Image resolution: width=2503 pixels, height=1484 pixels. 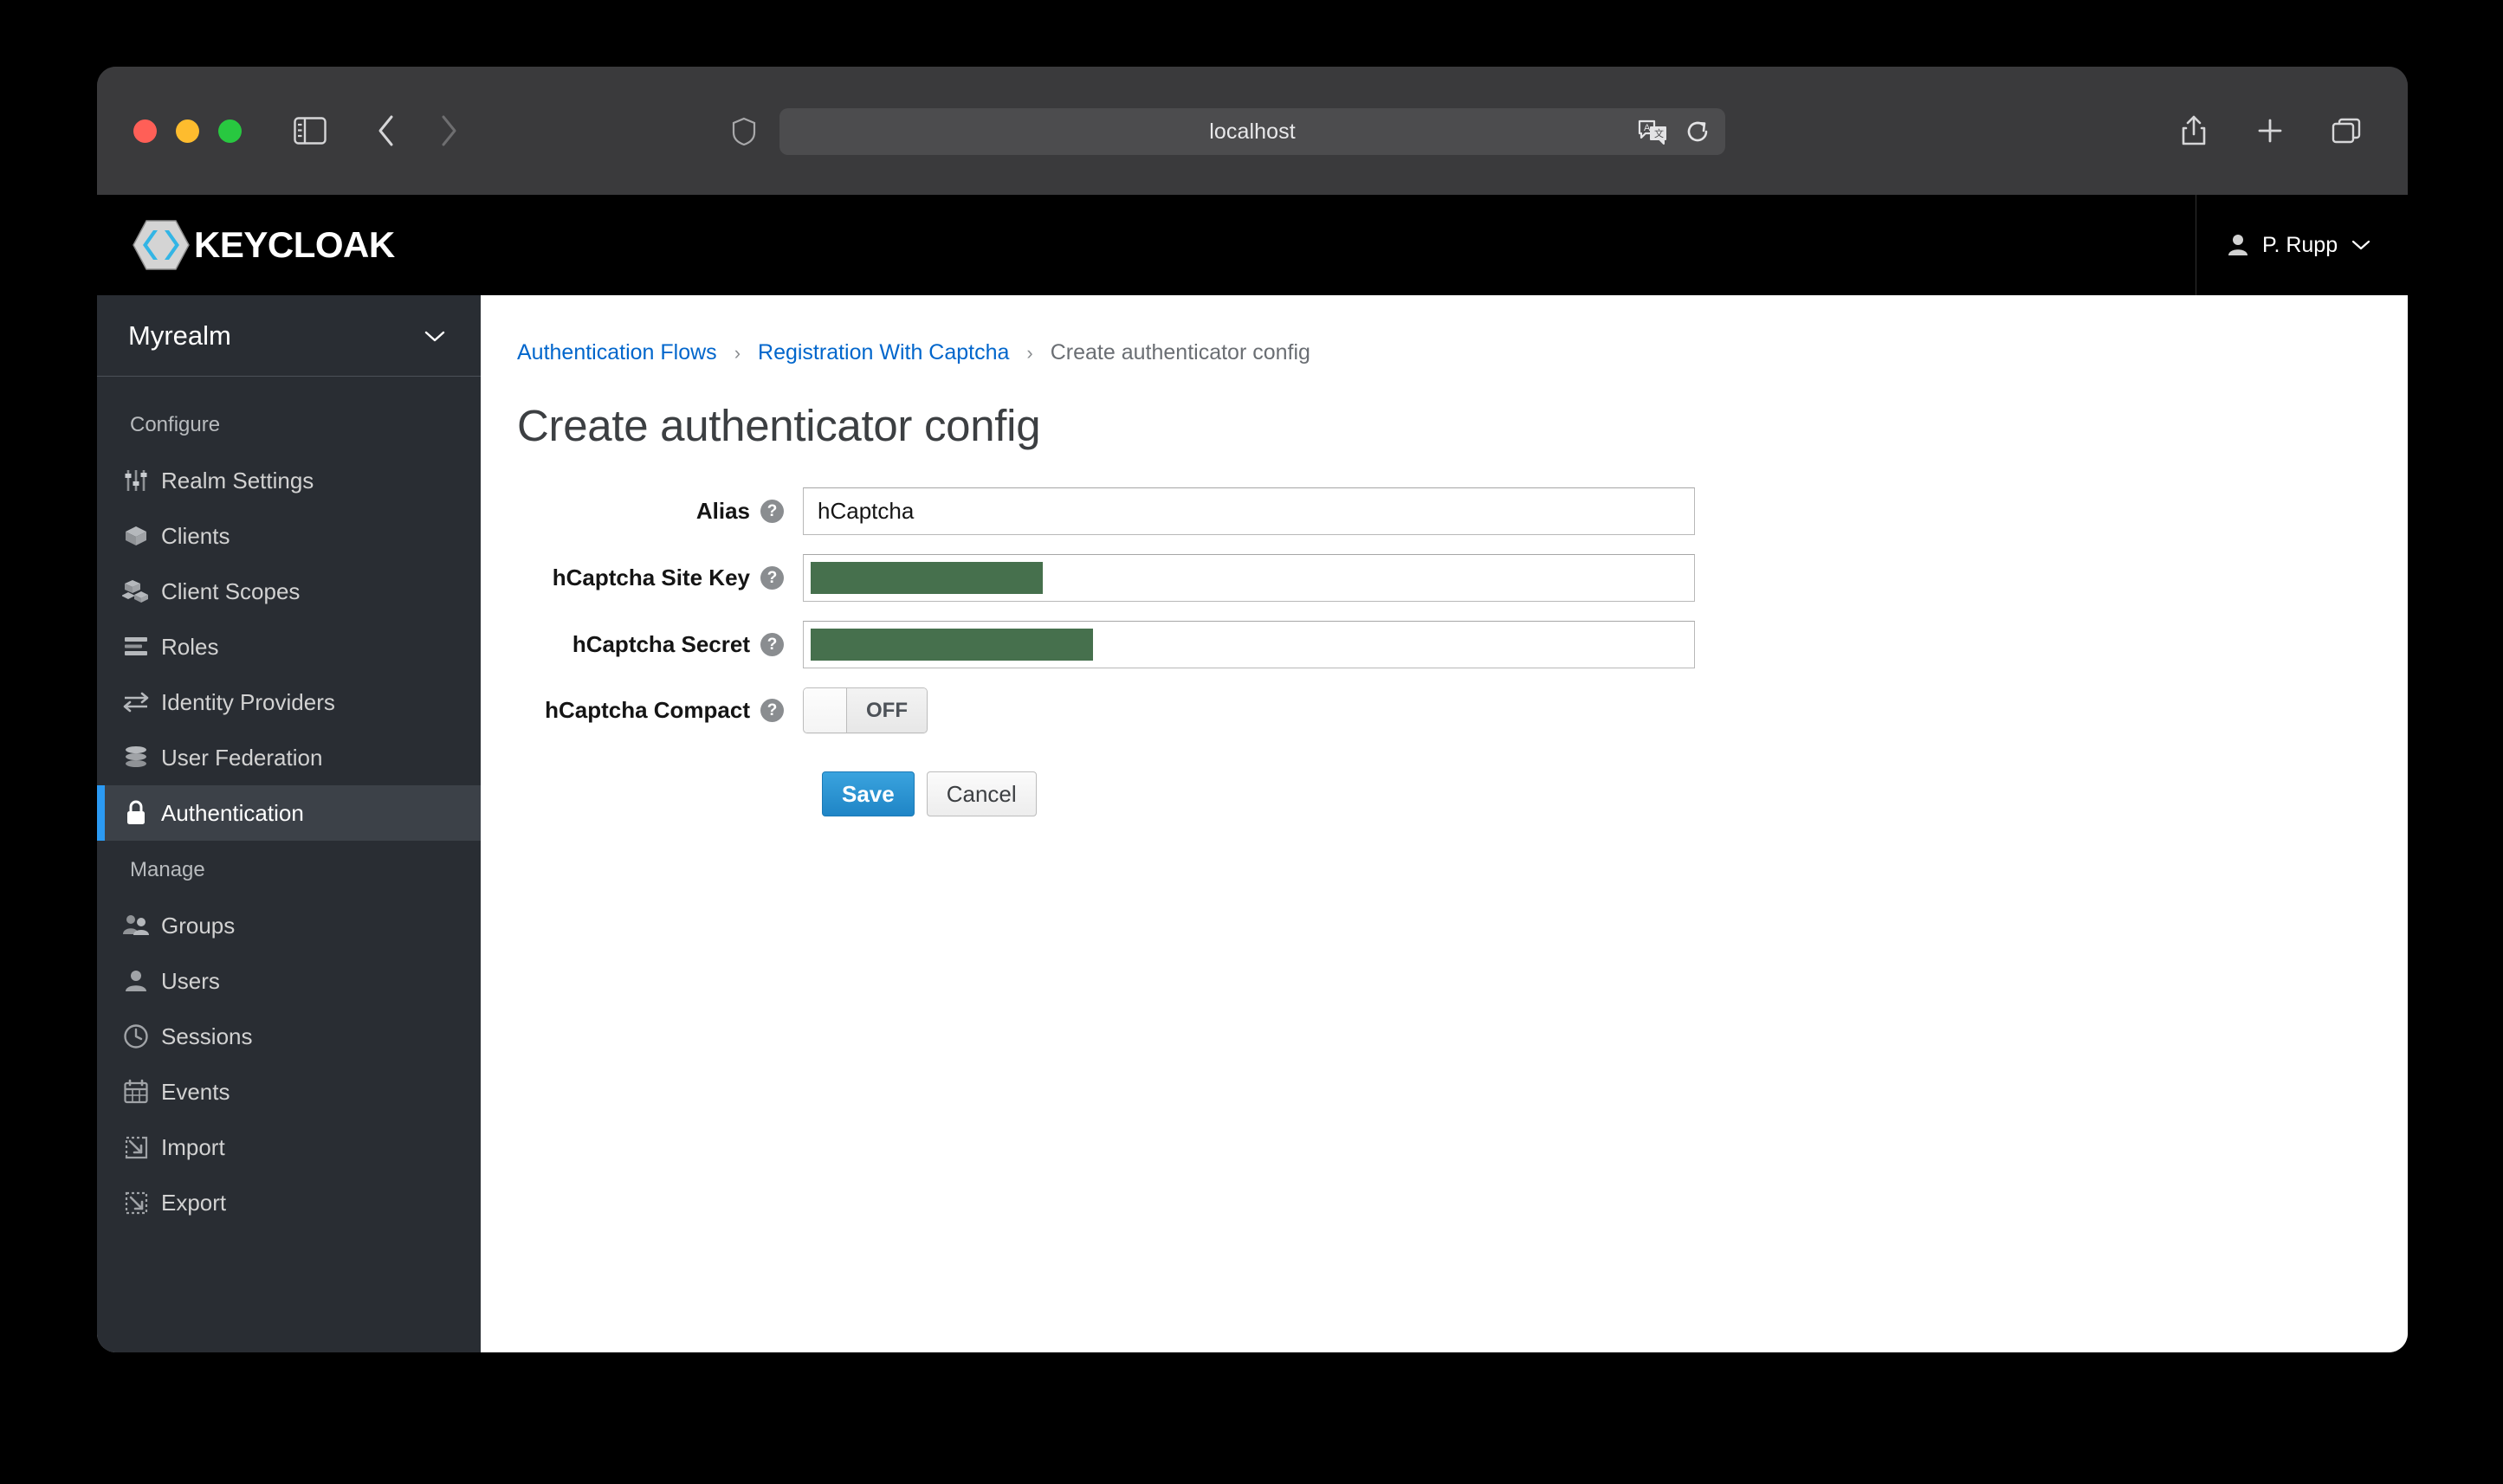 I want to click on alias-label: Alias ?, so click(x=660, y=511).